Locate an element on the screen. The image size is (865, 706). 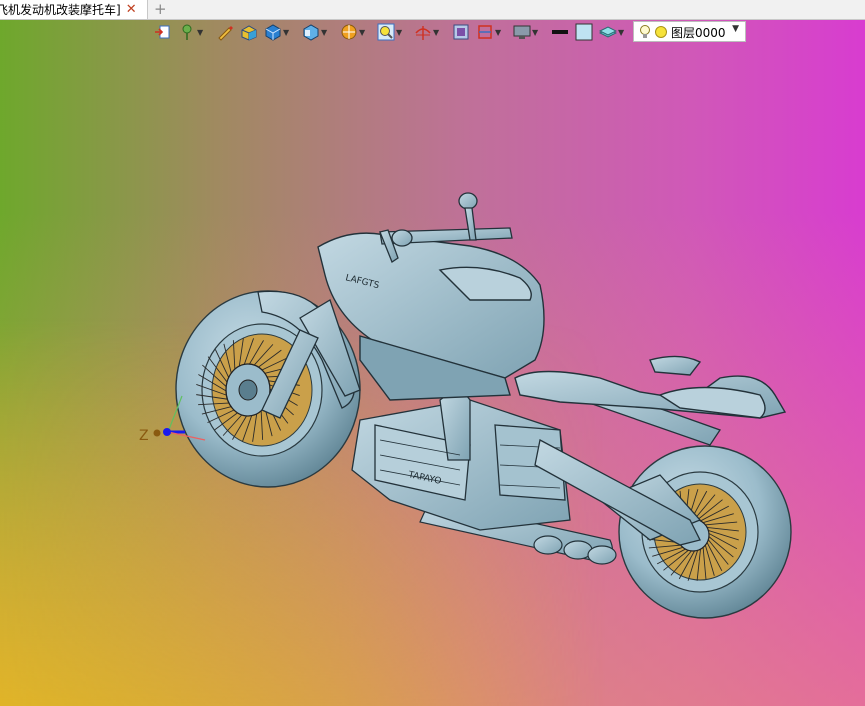
rotate-axis-icon: ▼ is located at coordinates (429, 32).